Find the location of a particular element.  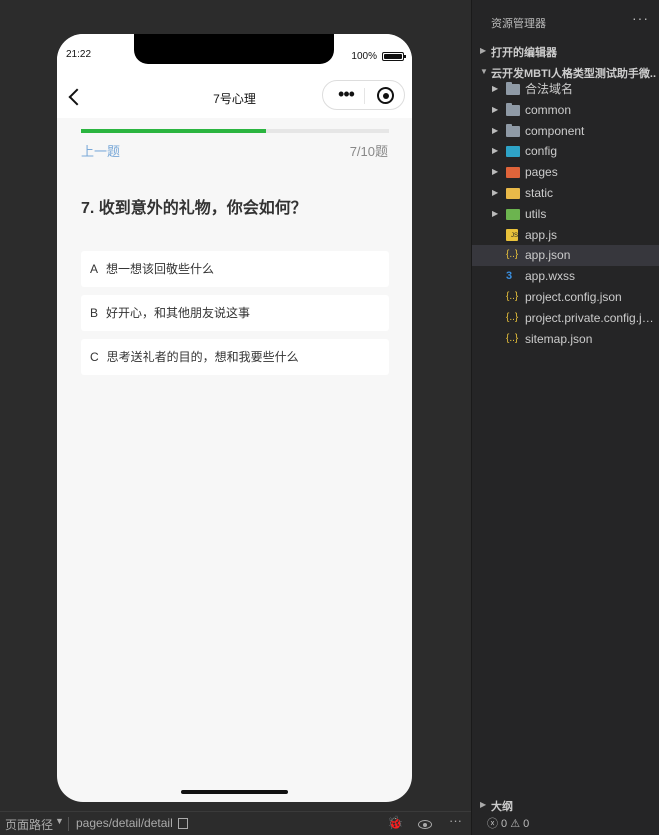

tree-item-common: ▶ common is located at coordinates (565, 110).